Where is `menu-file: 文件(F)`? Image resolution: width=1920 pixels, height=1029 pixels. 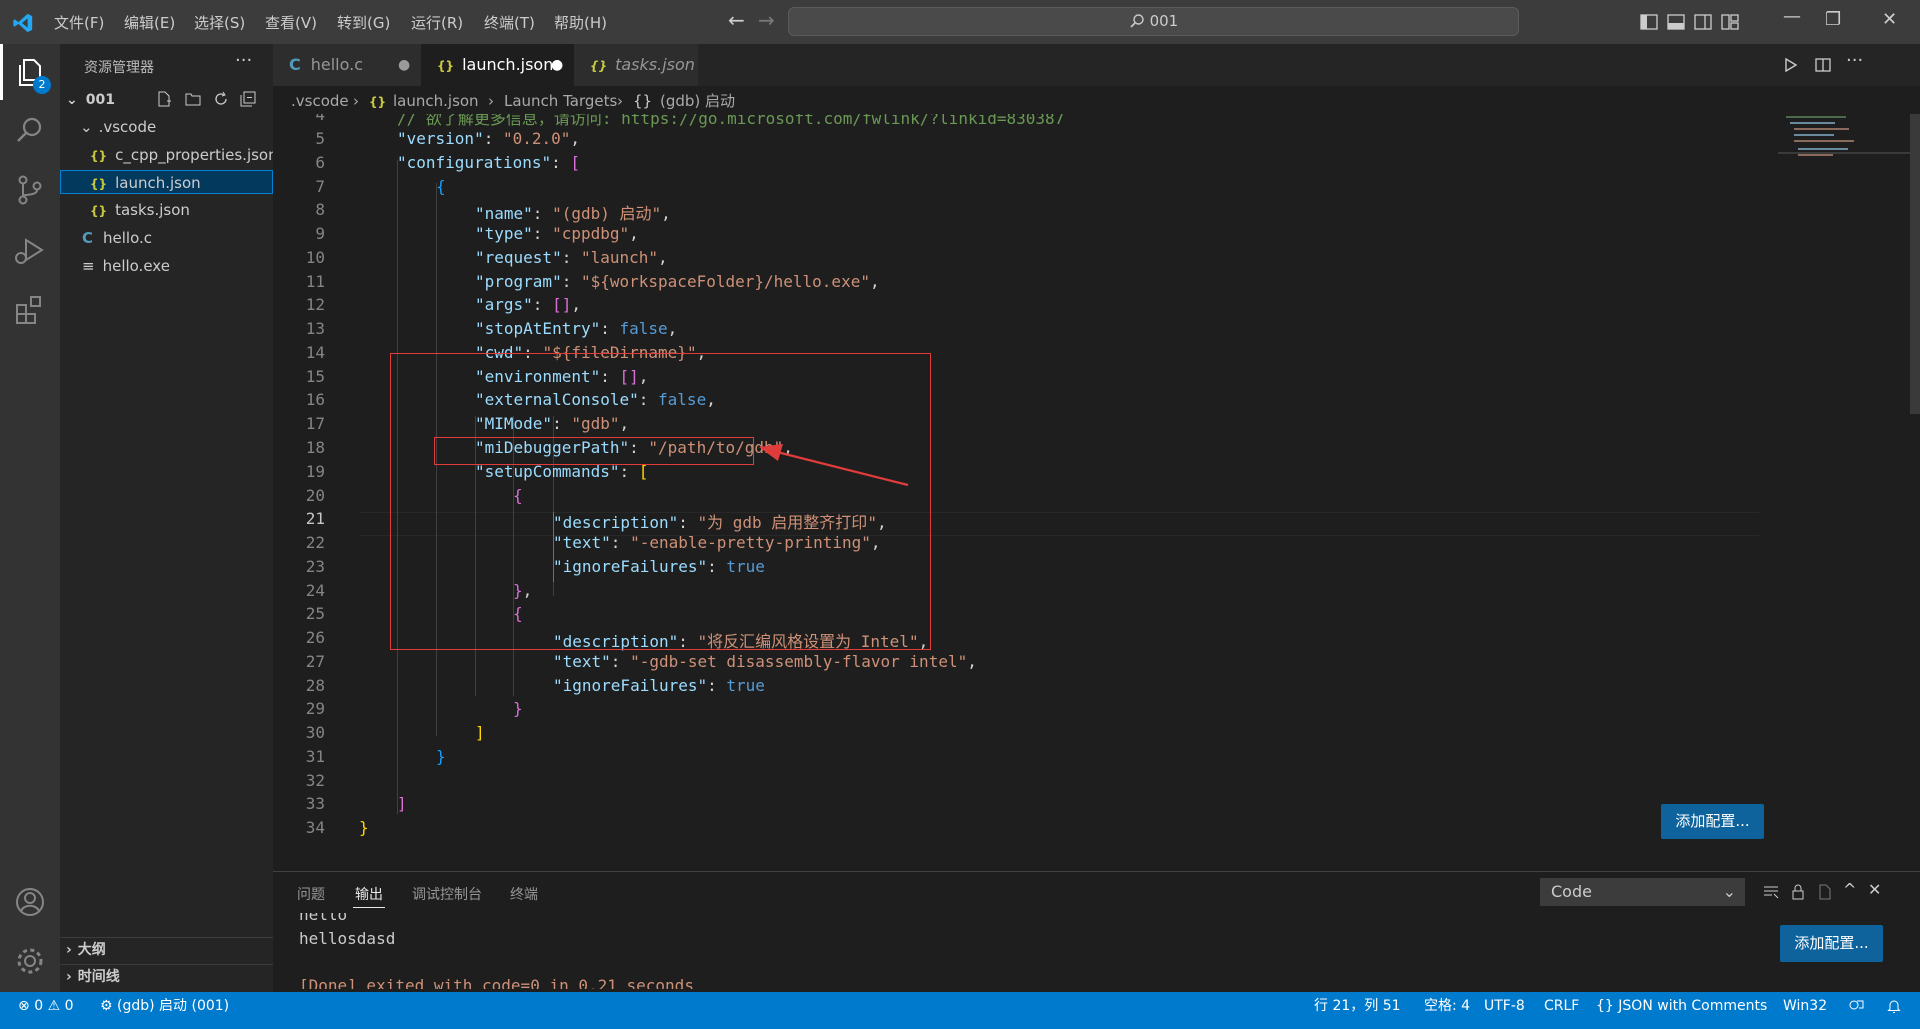
menu-file: 文件(F) is located at coordinates (79, 22).